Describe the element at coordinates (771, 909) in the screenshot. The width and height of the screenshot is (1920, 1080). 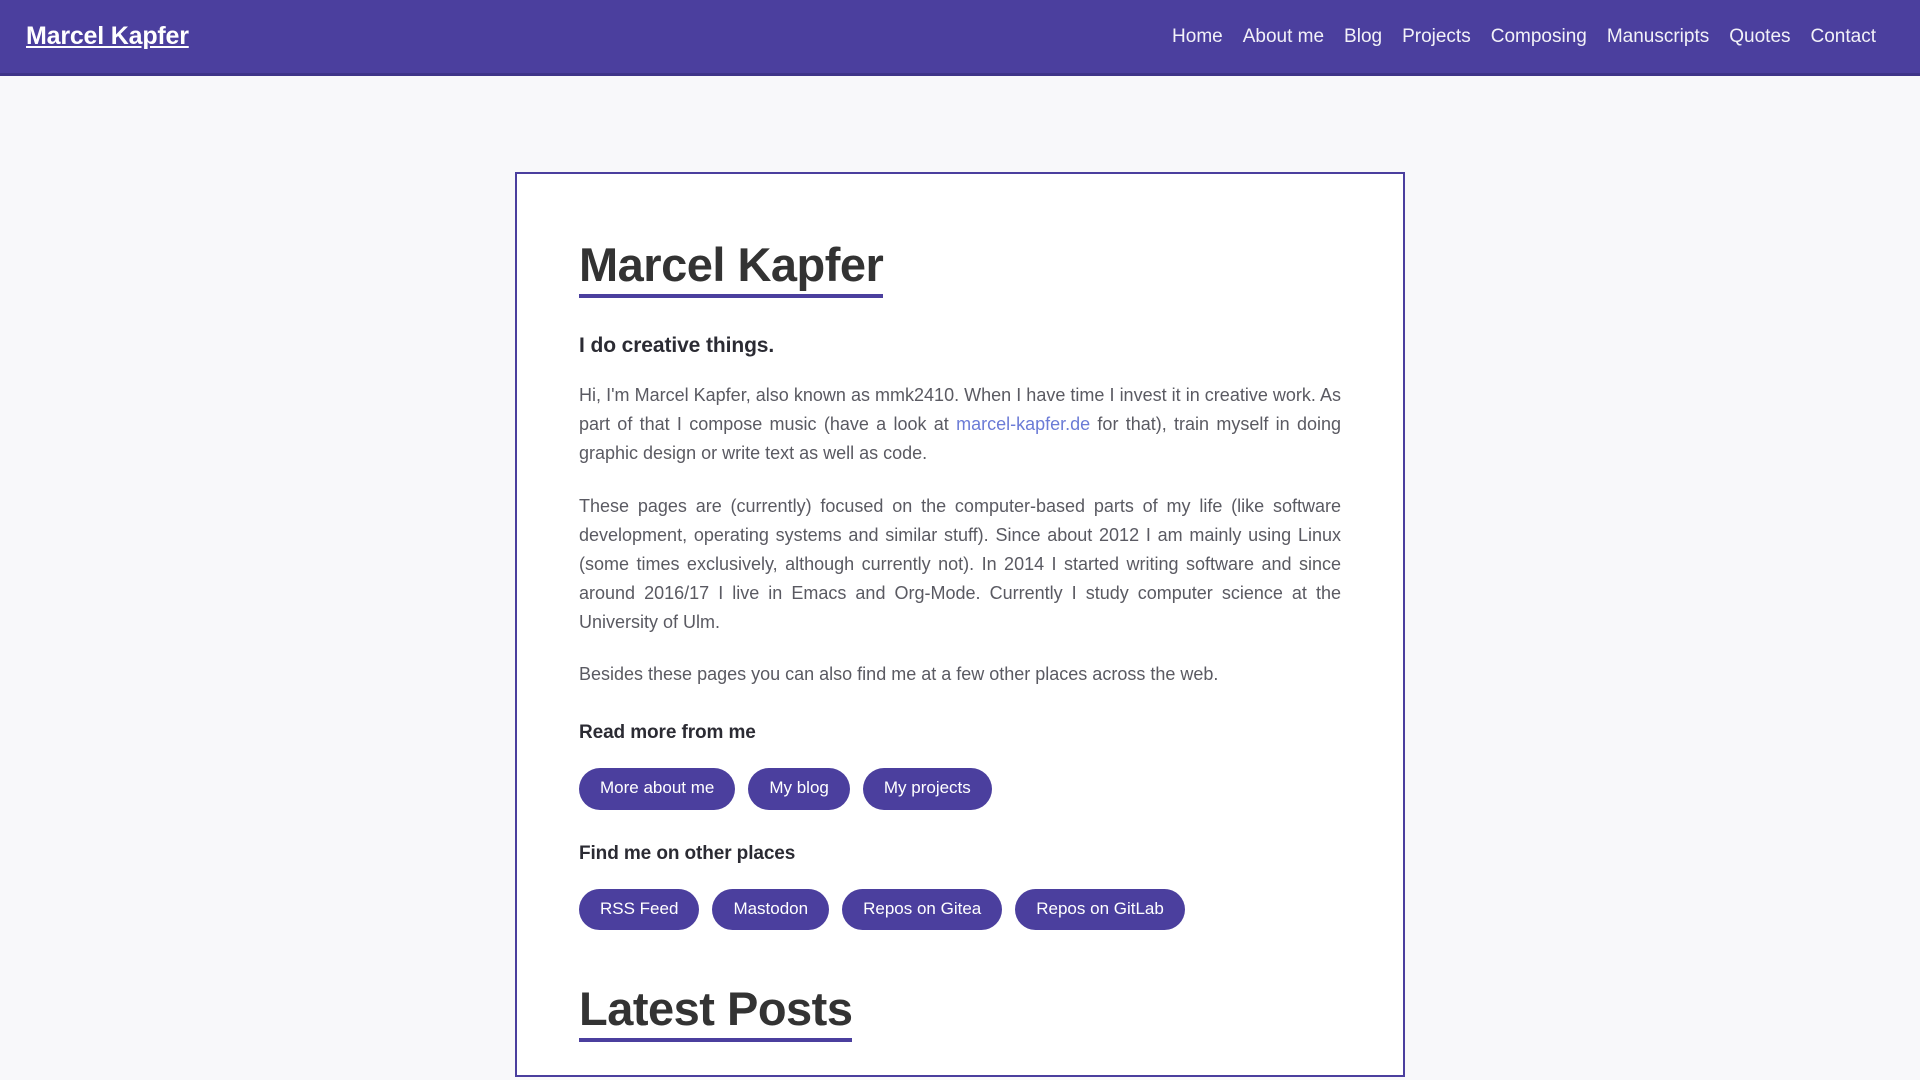
I see `button-mastodon: Mastodon` at that location.